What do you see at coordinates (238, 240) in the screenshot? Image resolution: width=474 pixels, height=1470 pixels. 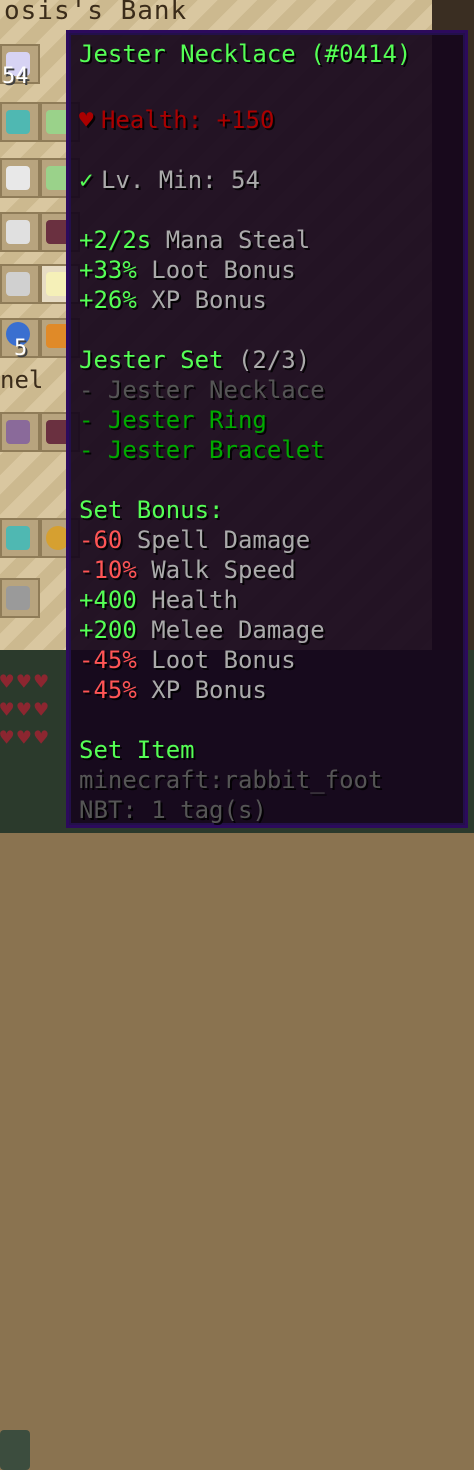 I see `id-label: Mana Steal` at bounding box center [238, 240].